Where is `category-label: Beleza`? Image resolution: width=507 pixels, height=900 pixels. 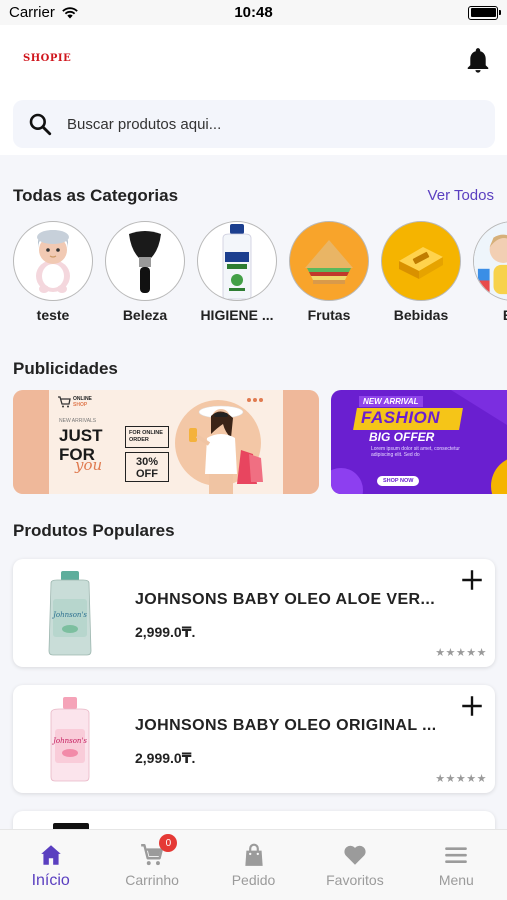 category-label: Beleza is located at coordinates (145, 314).